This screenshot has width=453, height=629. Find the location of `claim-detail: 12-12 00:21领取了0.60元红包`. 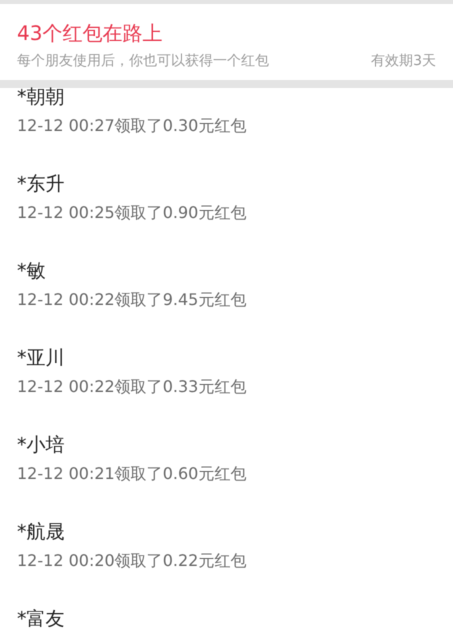

claim-detail: 12-12 00:21领取了0.60元红包 is located at coordinates (131, 474).